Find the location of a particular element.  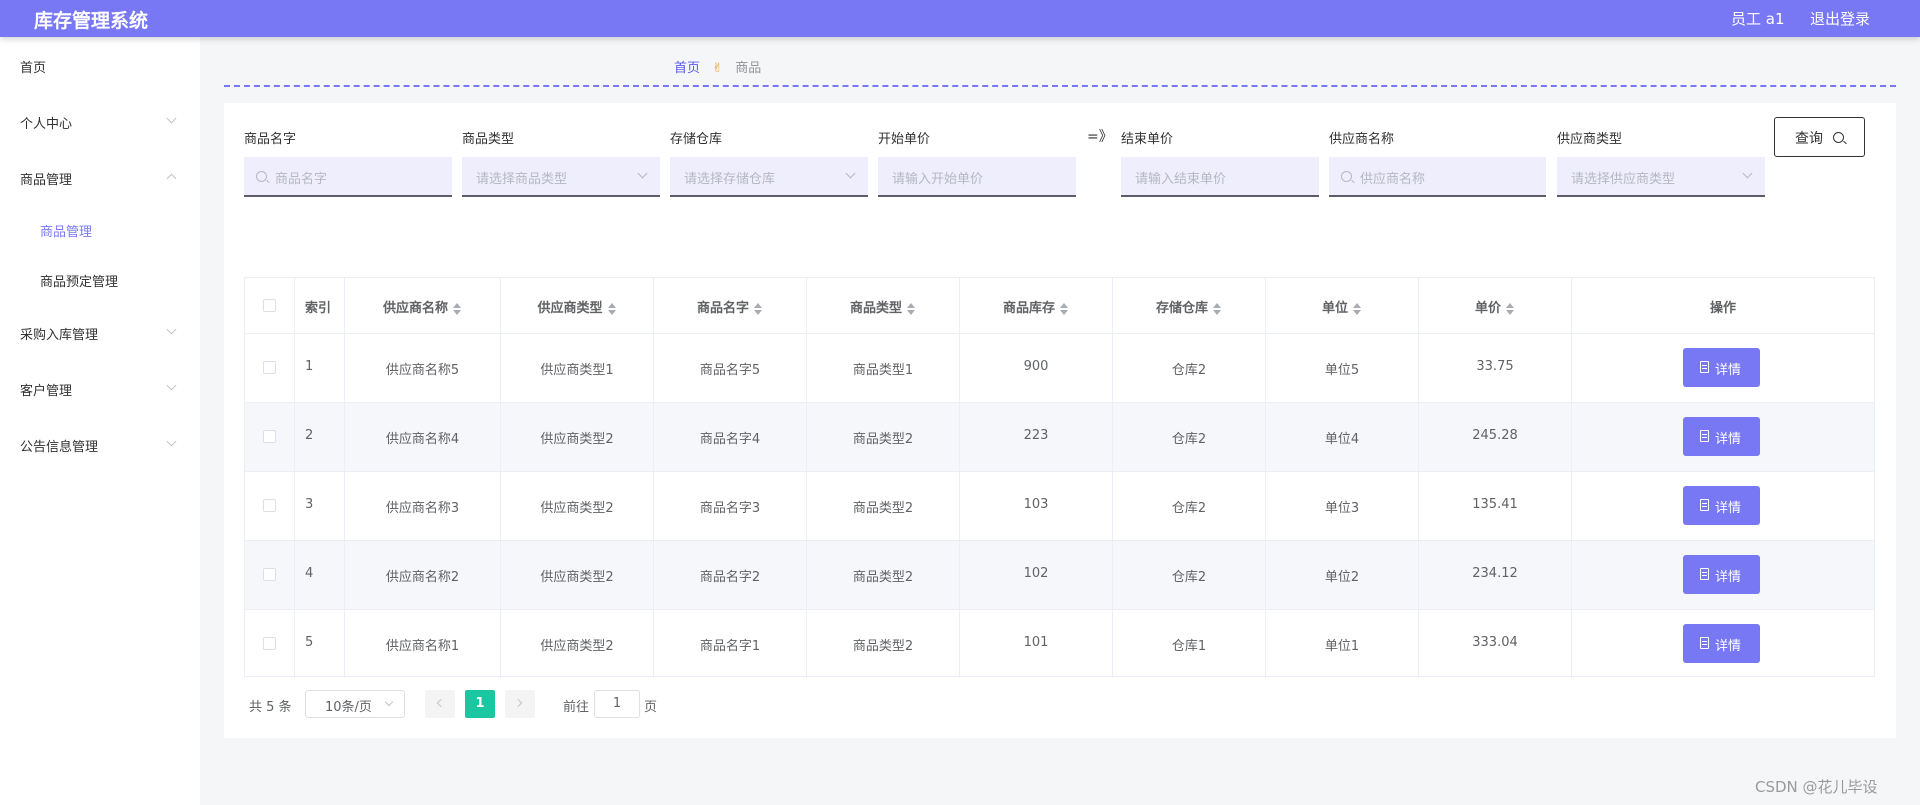

breadcrumb: 首页 ✌ 商品 is located at coordinates (717, 66).